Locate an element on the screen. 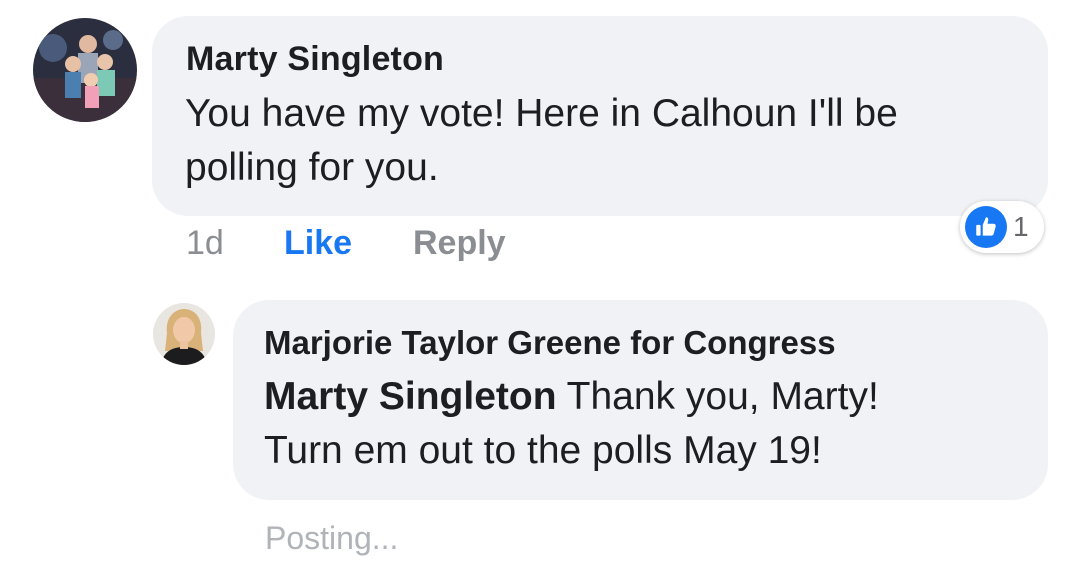 This screenshot has height=574, width=1080. like-thumb-icon is located at coordinates (986, 227).